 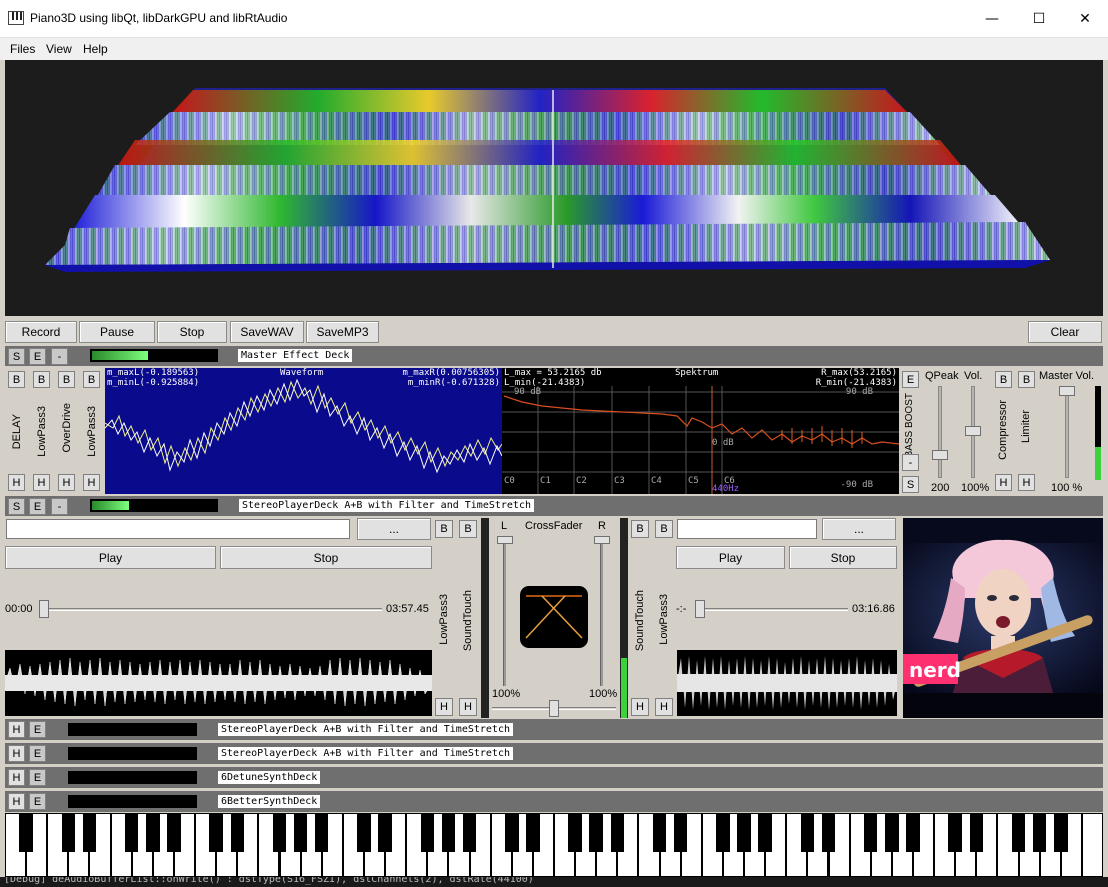 What do you see at coordinates (41, 332) in the screenshot?
I see `record-button: Record` at bounding box center [41, 332].